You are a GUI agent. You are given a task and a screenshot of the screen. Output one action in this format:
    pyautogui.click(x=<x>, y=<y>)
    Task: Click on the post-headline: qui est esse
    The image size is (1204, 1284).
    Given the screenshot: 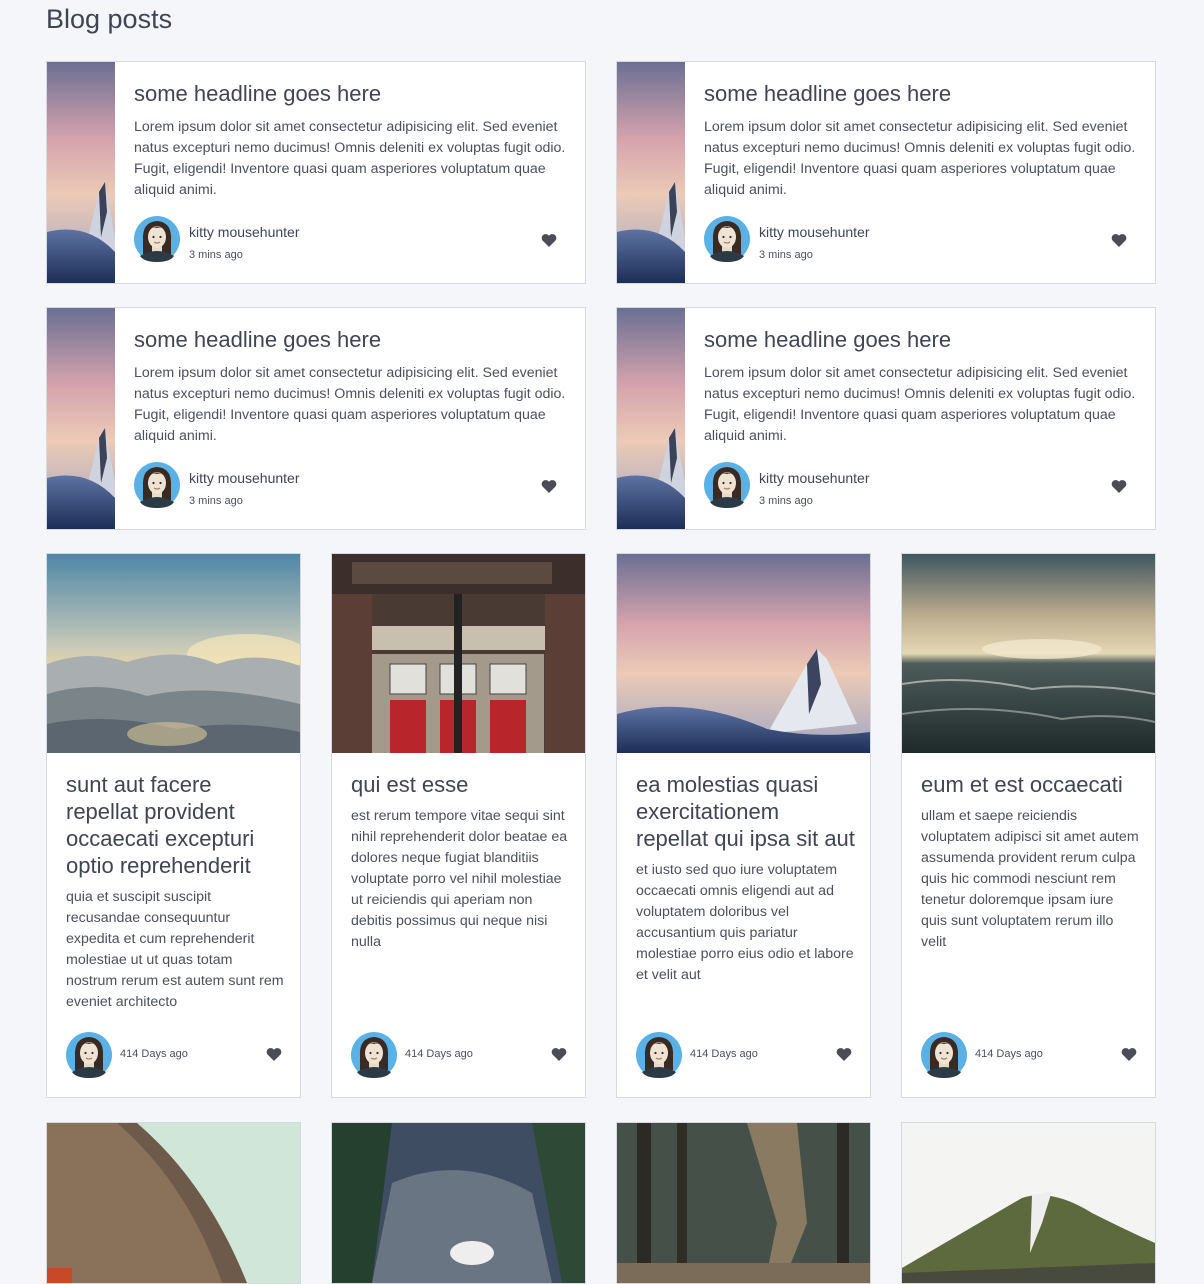 What is the action you would take?
    pyautogui.click(x=461, y=784)
    